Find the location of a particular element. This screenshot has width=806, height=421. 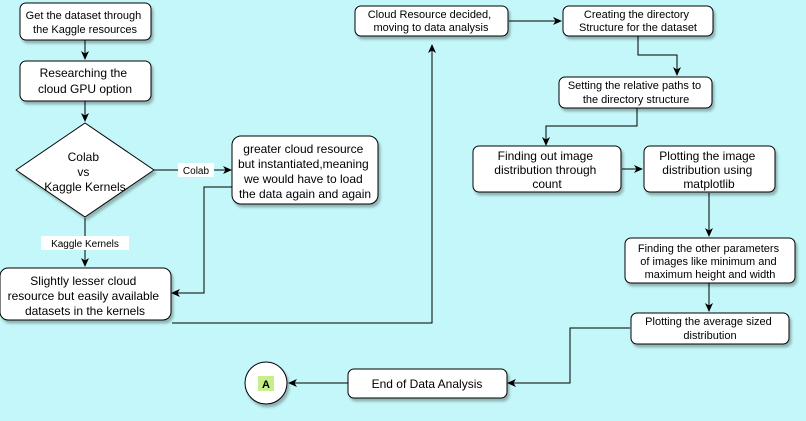

node-plot-average: Plotting the average sized distribution is located at coordinates (710, 328).